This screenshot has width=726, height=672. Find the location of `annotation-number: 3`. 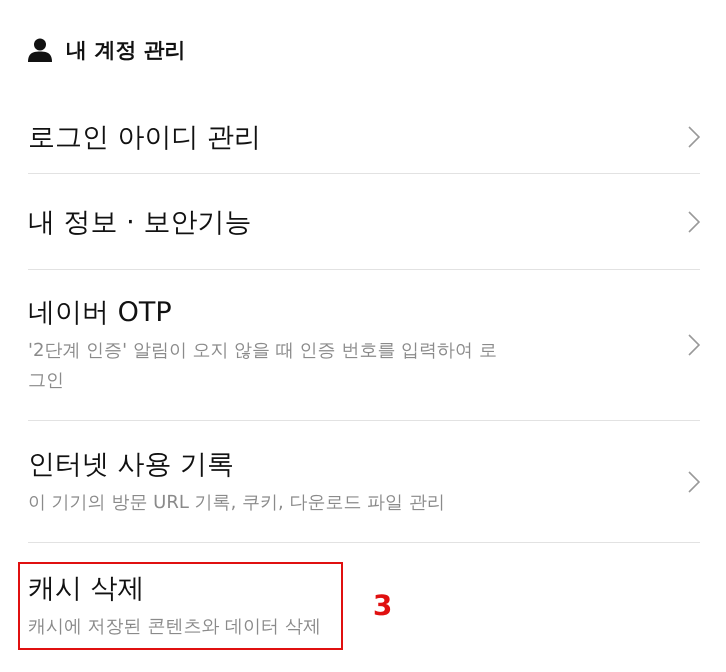

annotation-number: 3 is located at coordinates (382, 605).